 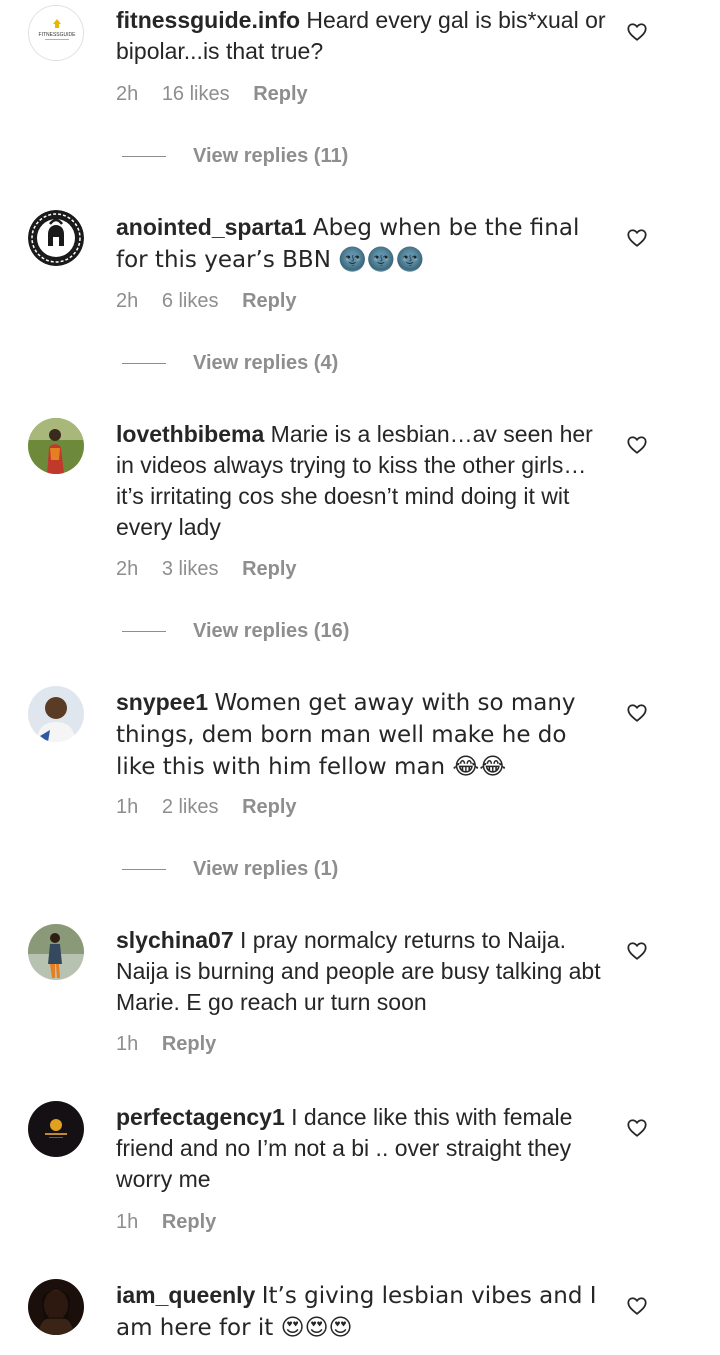 I want to click on comment-meta: 2h 6 likes Reply, so click(x=215, y=301).